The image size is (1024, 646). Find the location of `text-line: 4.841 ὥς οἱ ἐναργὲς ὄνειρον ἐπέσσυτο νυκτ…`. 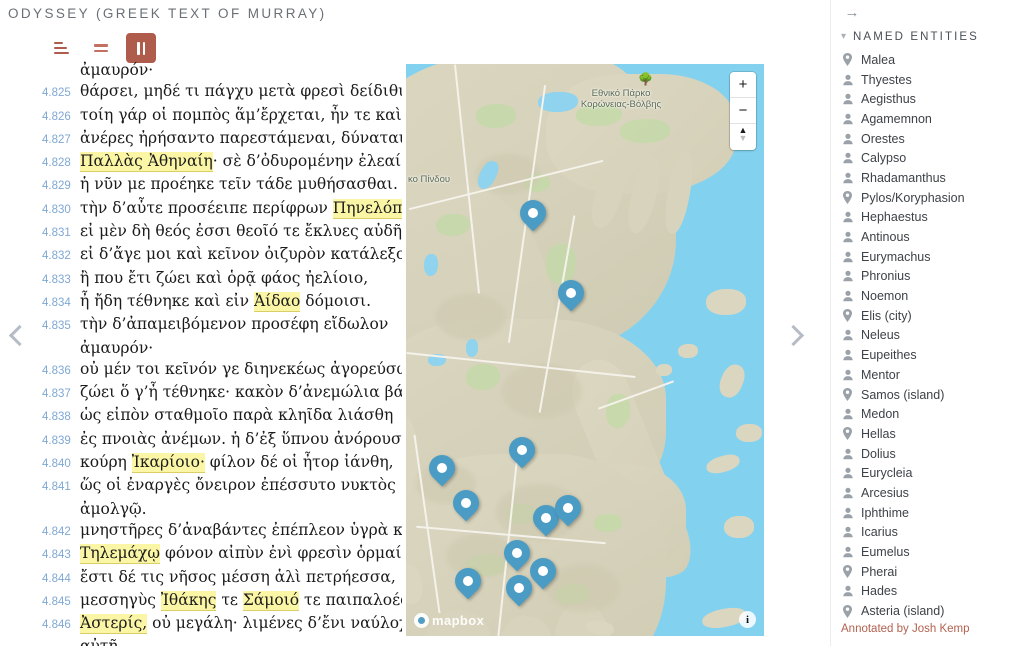

text-line: 4.841 ὥς οἱ ἐναργὲς ὄνειρον ἐπέσσυτο νυκτ… is located at coordinates (216, 486).